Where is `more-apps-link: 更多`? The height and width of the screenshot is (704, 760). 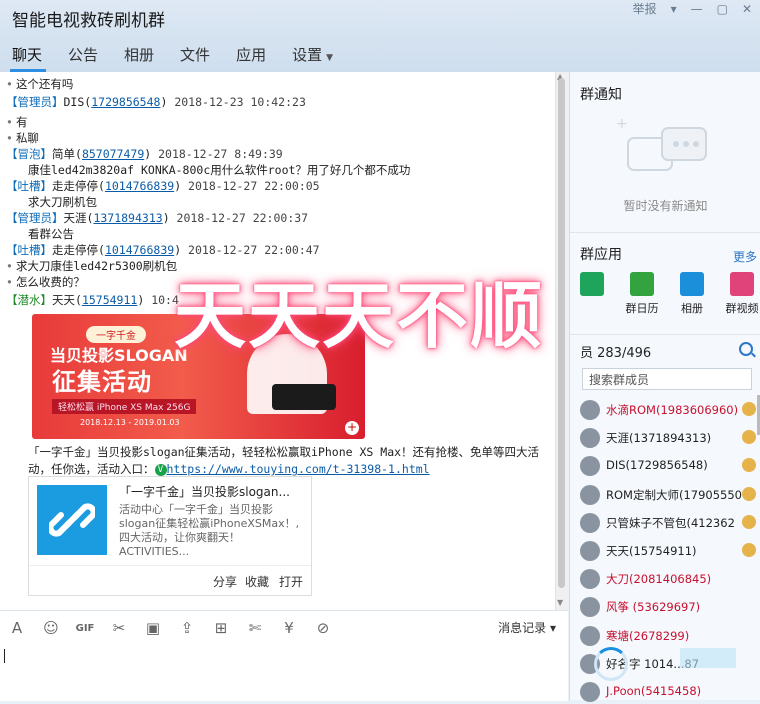 more-apps-link: 更多 is located at coordinates (745, 256).